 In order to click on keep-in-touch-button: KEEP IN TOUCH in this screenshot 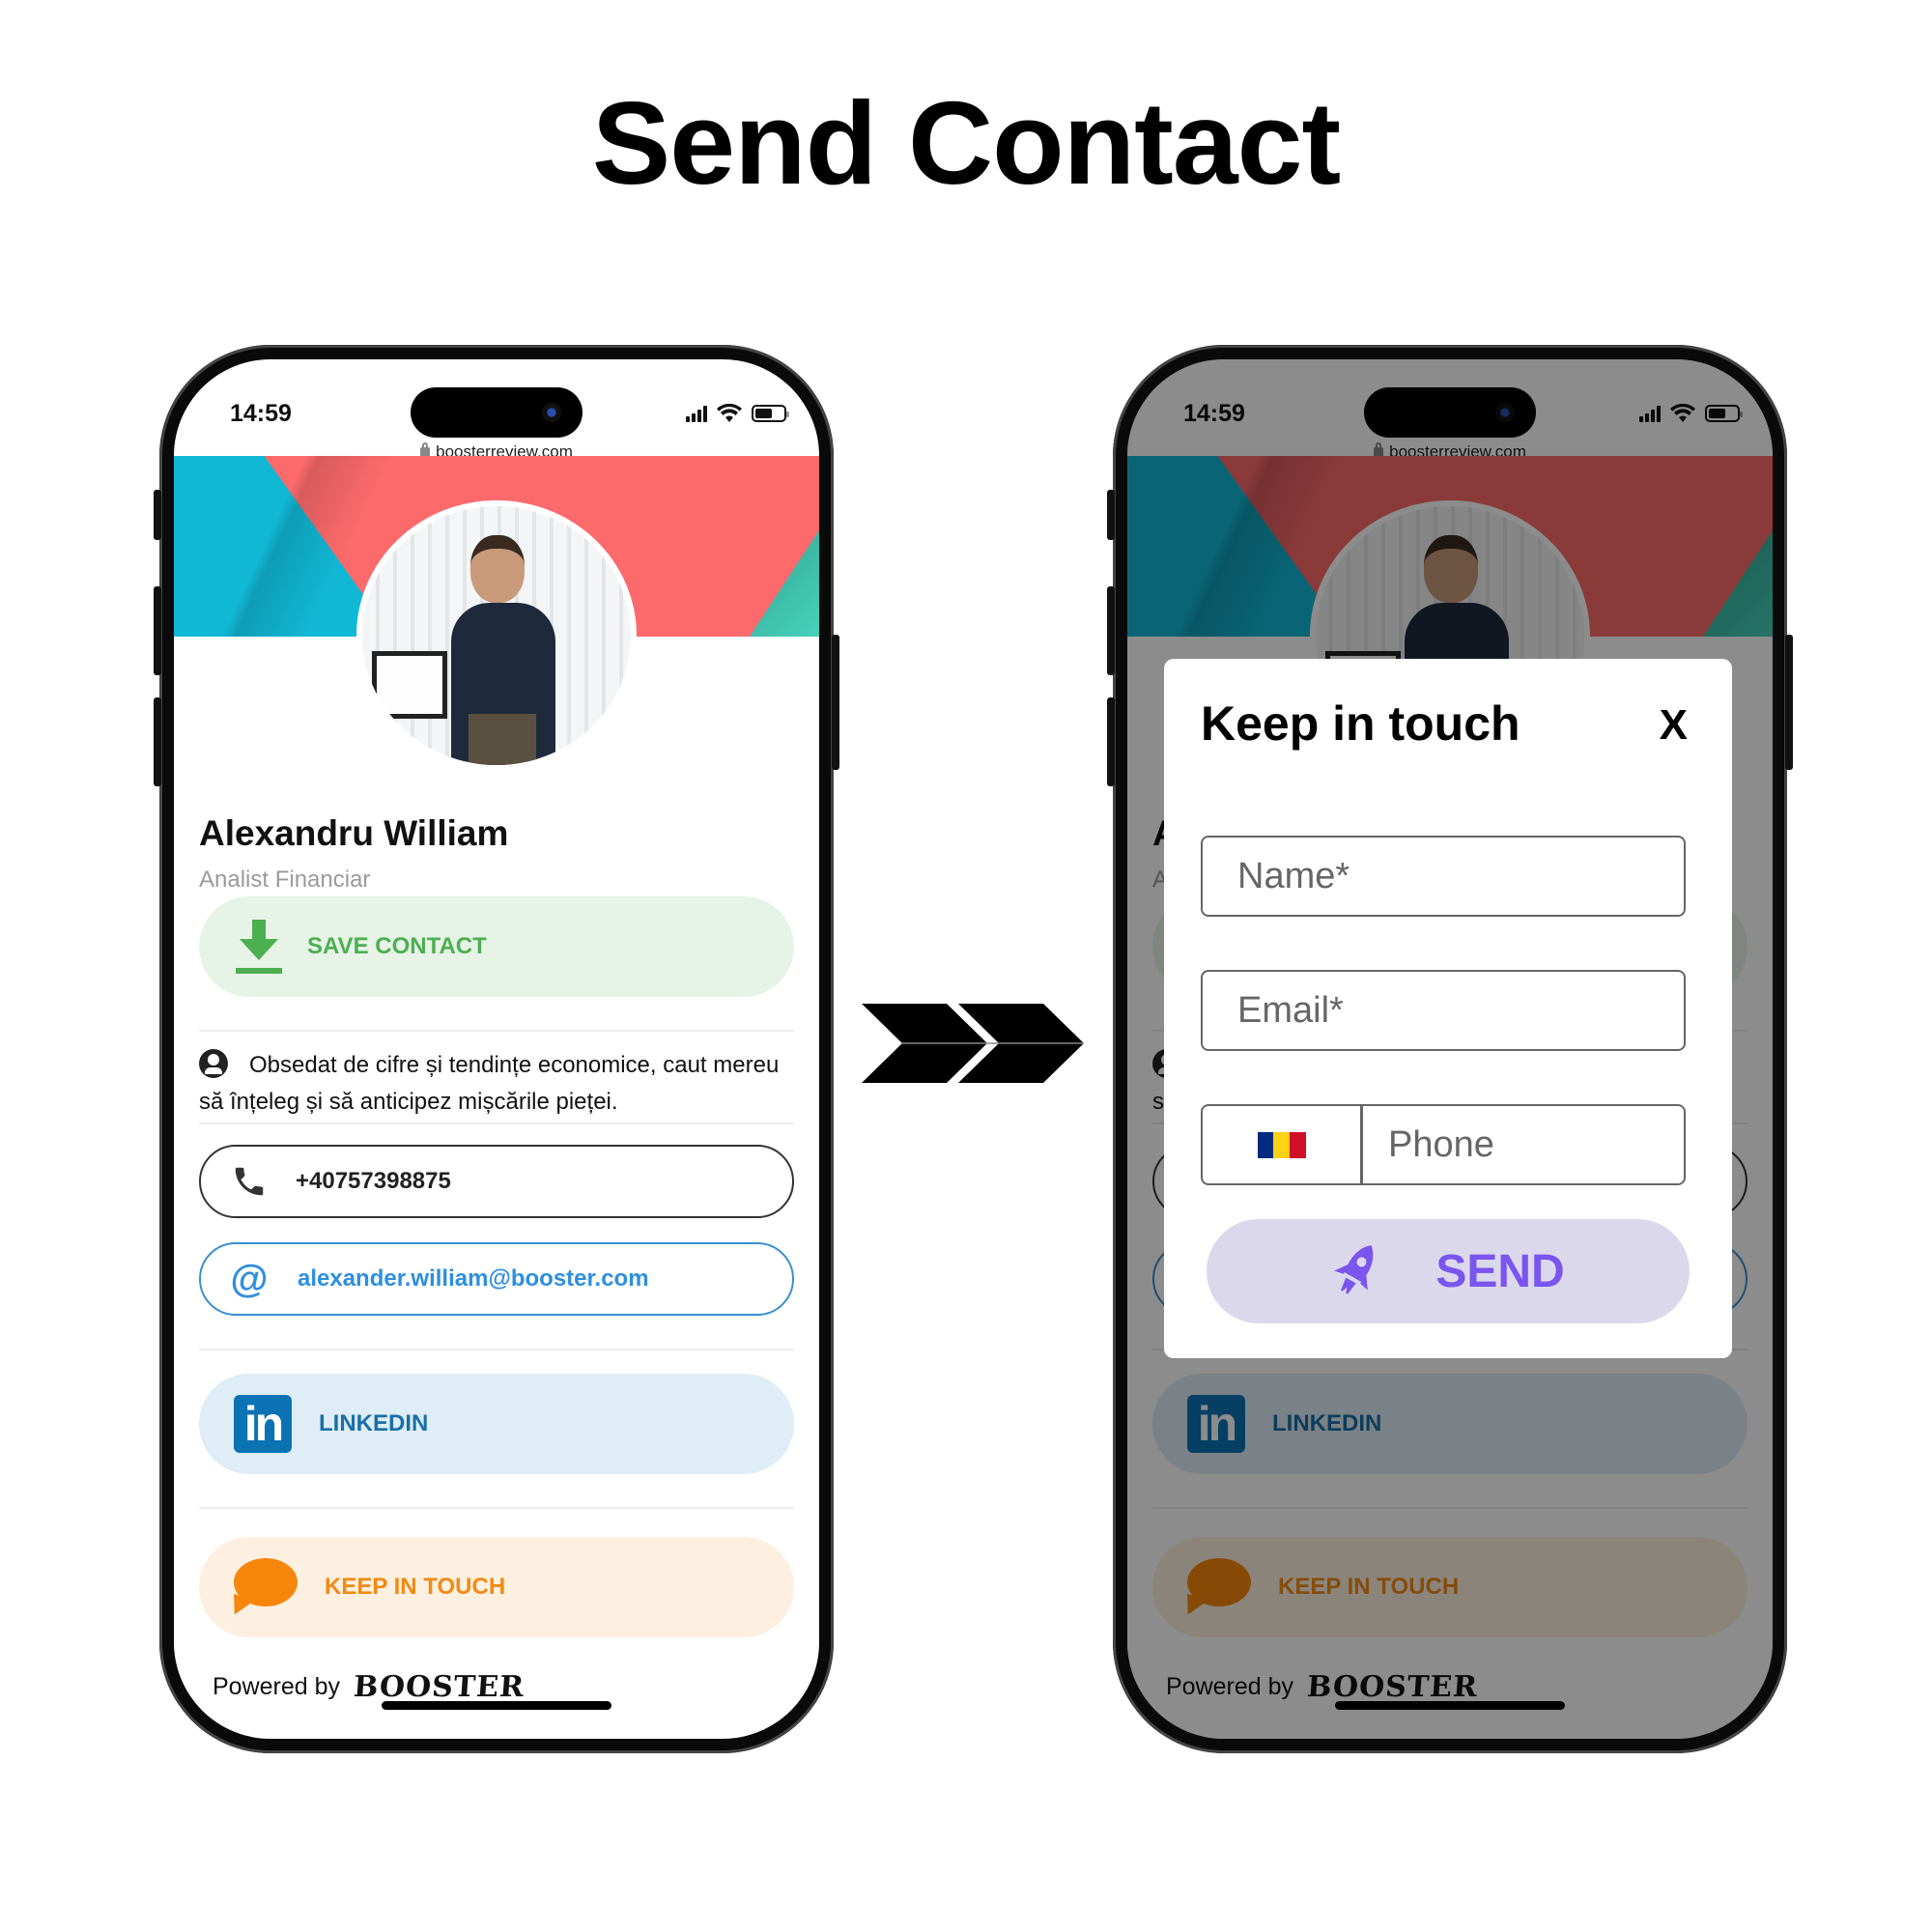, I will do `click(497, 1587)`.